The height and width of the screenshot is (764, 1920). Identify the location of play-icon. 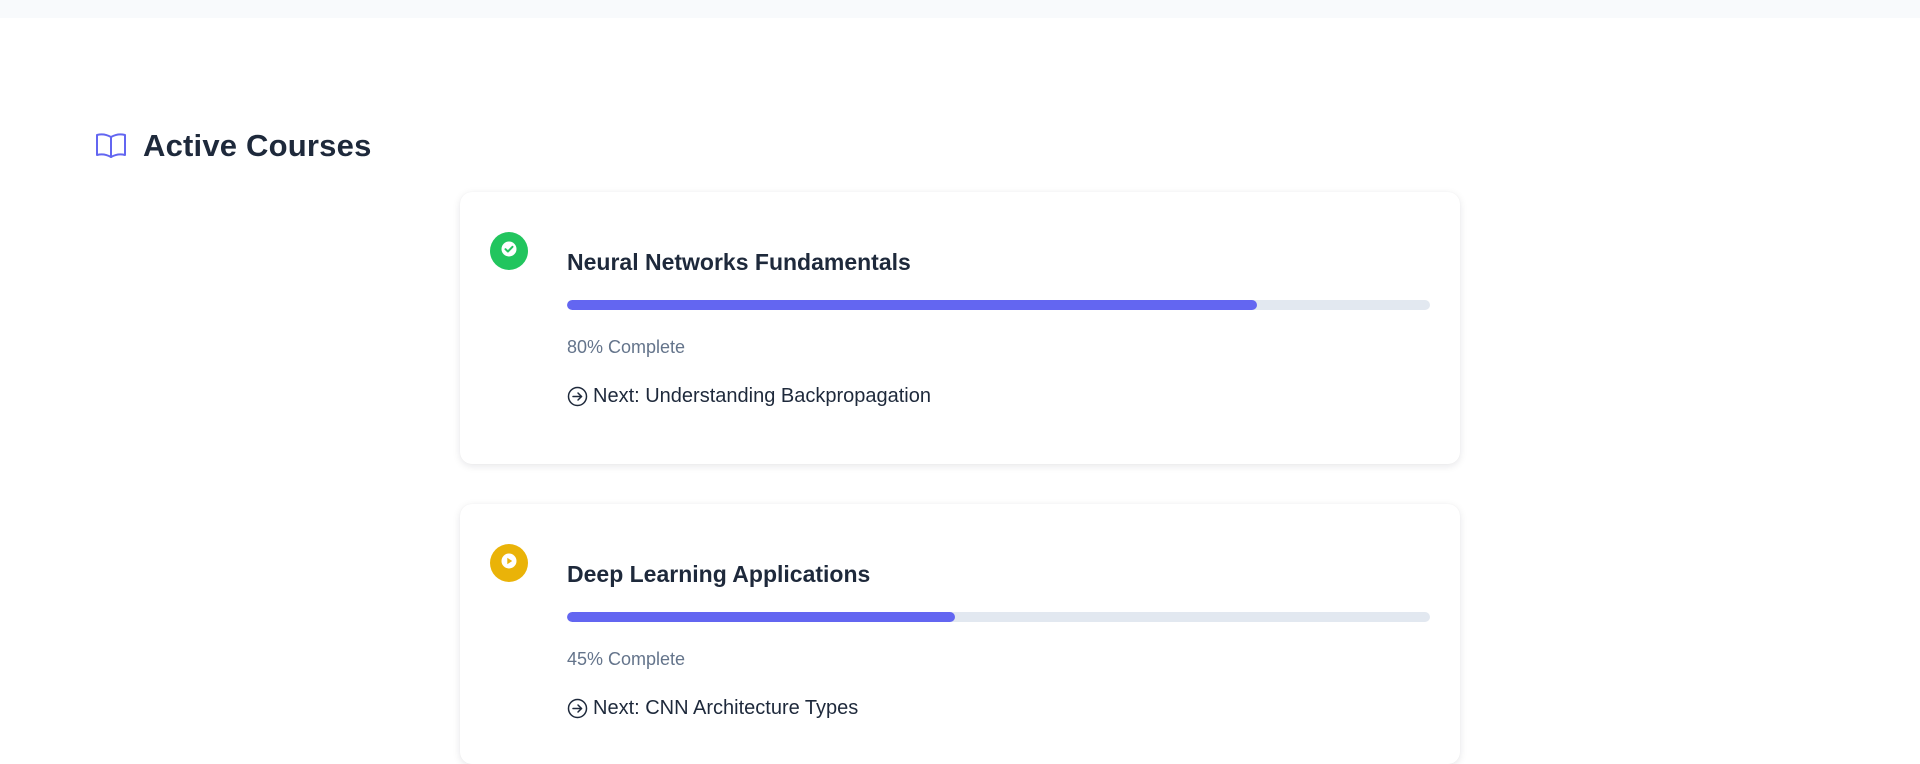
(509, 563).